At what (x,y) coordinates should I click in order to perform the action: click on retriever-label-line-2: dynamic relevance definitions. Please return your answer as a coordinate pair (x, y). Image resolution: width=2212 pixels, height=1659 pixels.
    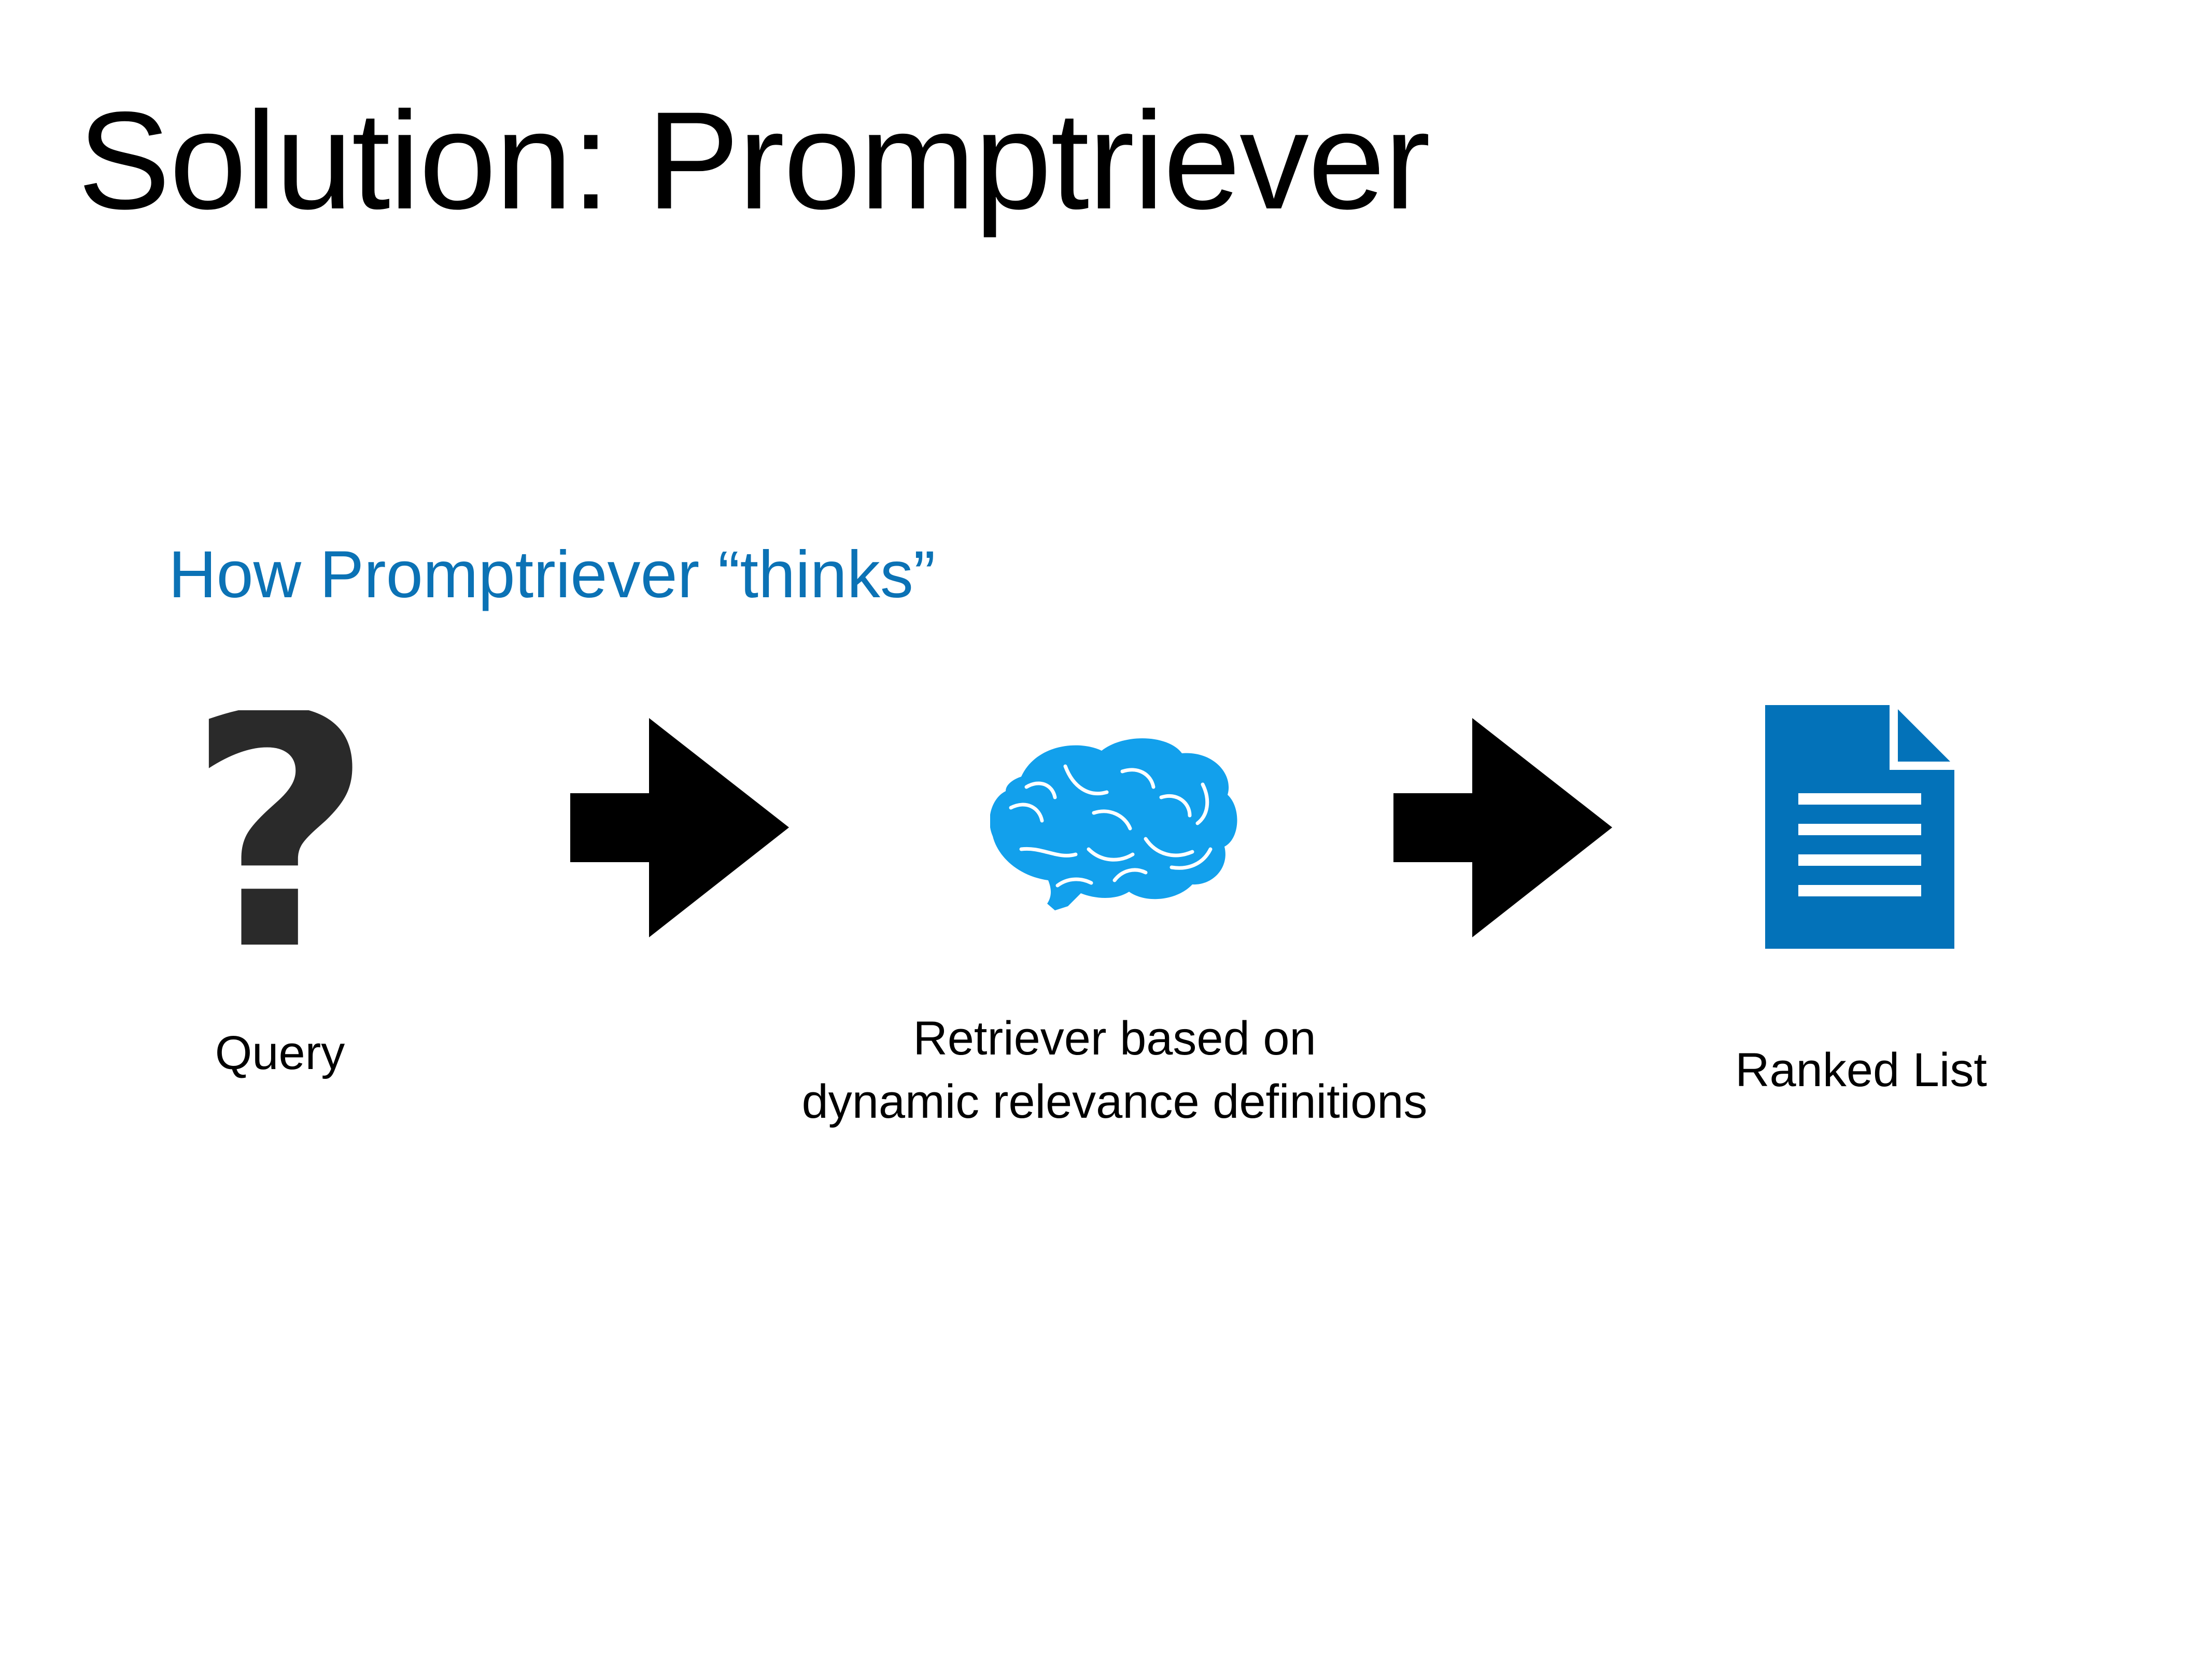
    Looking at the image, I should click on (1114, 1101).